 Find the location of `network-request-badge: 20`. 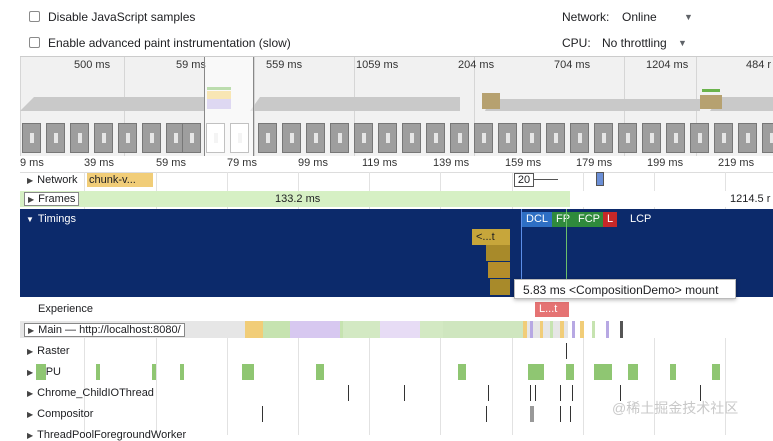

network-request-badge: 20 is located at coordinates (524, 180).